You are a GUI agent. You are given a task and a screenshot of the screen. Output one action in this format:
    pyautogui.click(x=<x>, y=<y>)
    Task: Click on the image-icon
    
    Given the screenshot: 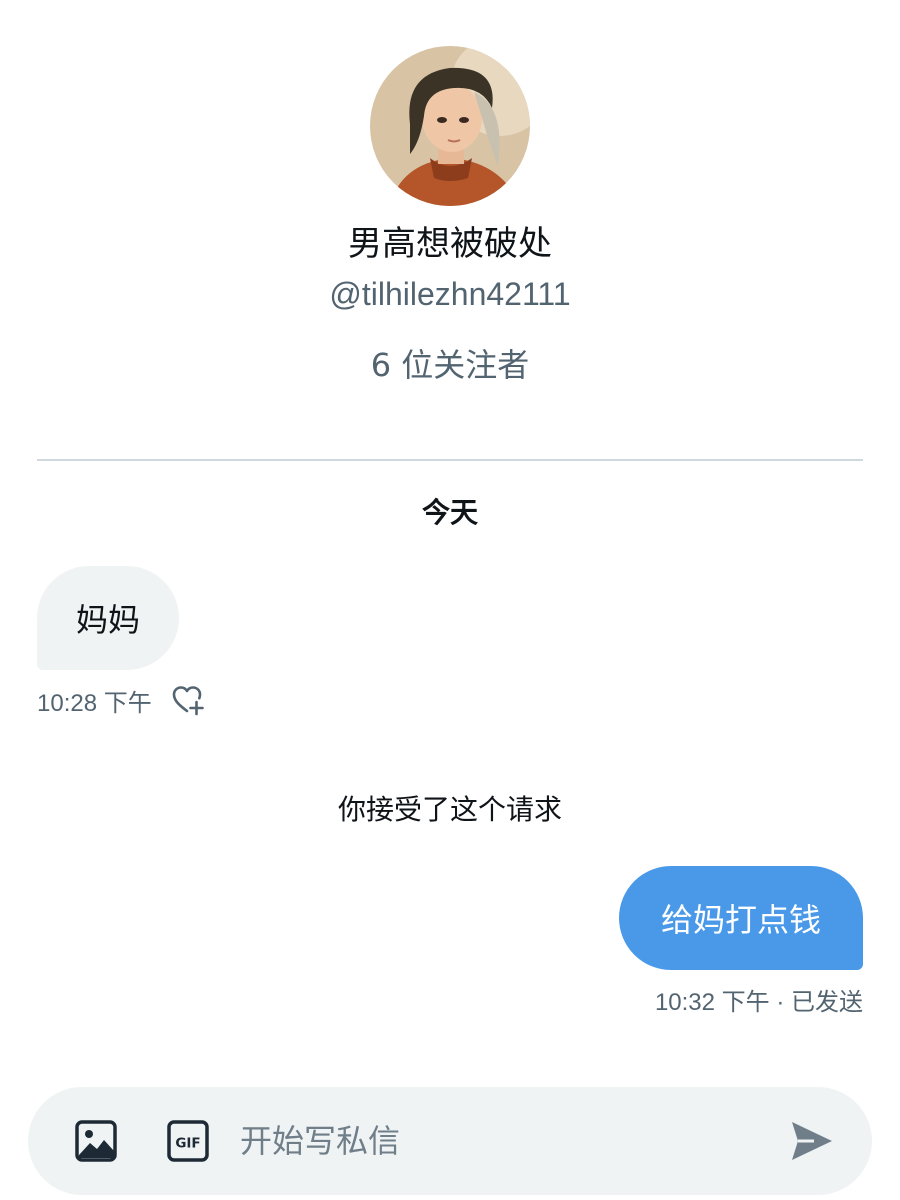 What is the action you would take?
    pyautogui.click(x=96, y=1141)
    